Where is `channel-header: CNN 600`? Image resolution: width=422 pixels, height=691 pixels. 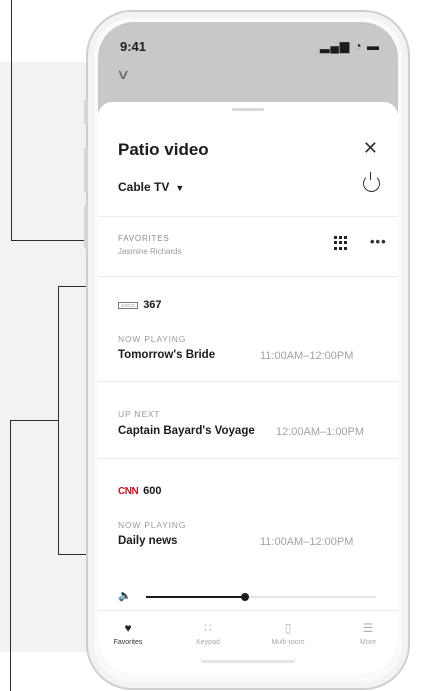
channel-header: CNN 600 is located at coordinates (140, 491).